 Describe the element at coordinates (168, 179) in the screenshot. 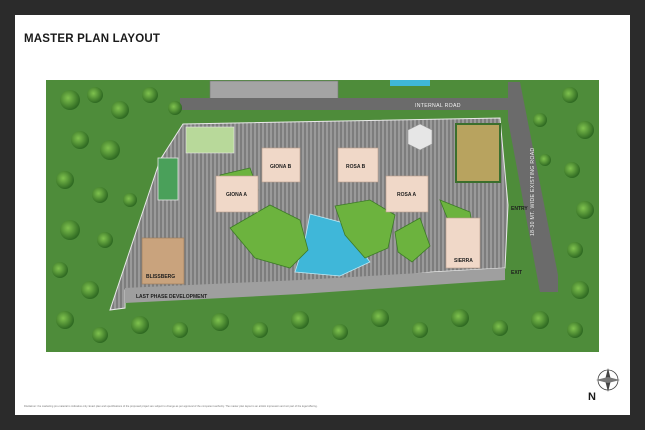

I see `tennis-court` at that location.